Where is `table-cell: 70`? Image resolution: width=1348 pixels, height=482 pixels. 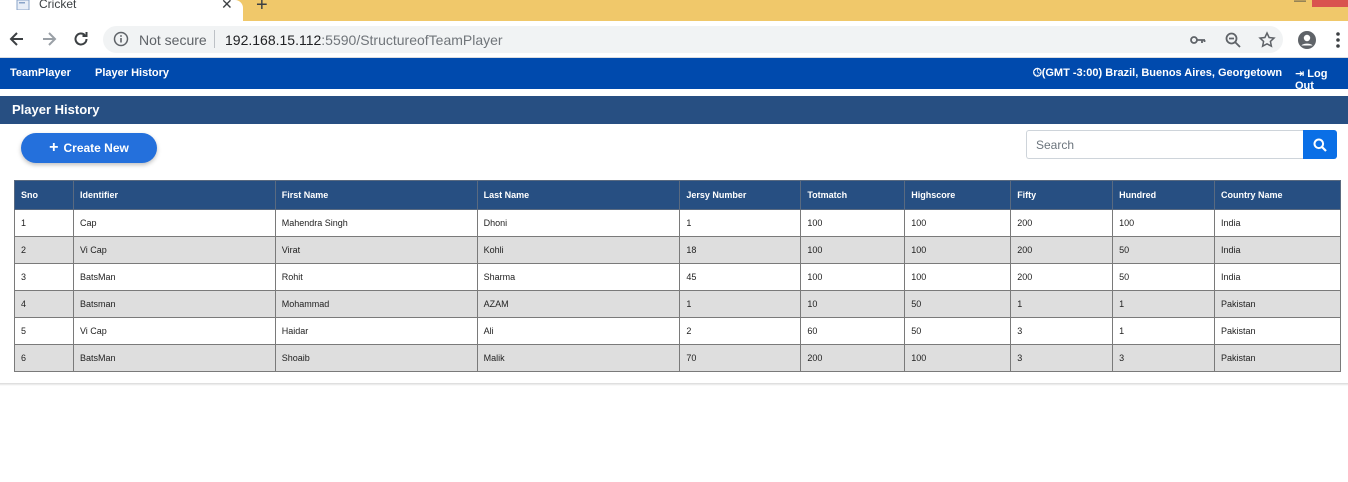
table-cell: 70 is located at coordinates (740, 358).